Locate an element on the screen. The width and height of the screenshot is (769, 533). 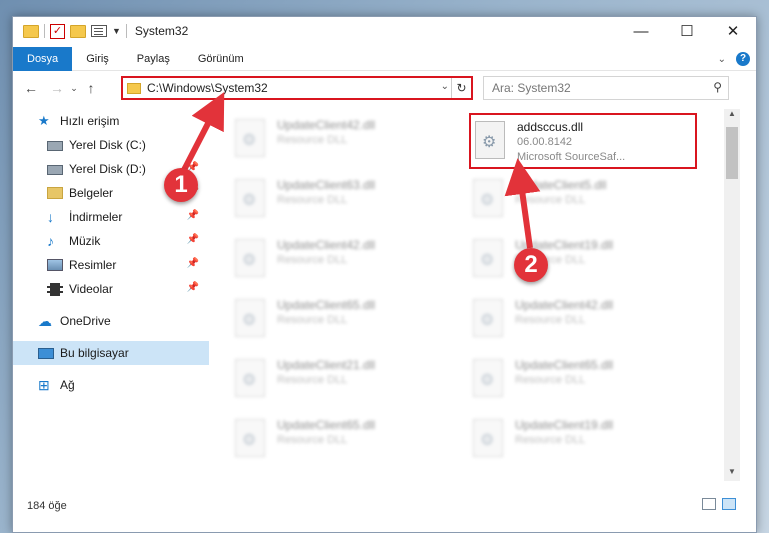
vertical-scrollbar: ▲ ▼ is located at coordinates (732, 295).